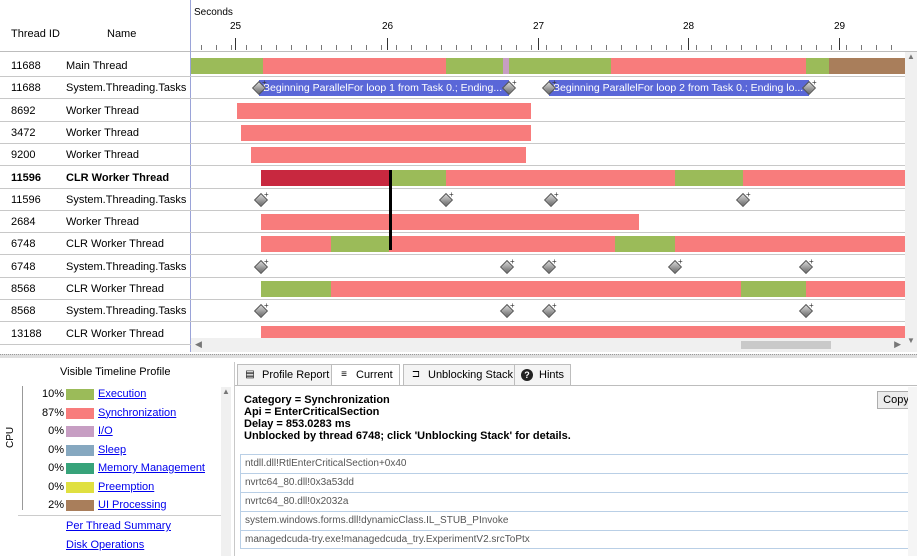 This screenshot has height=556, width=917. Describe the element at coordinates (911, 340) in the screenshot. I see `scroll-down-icon: ▼` at that location.